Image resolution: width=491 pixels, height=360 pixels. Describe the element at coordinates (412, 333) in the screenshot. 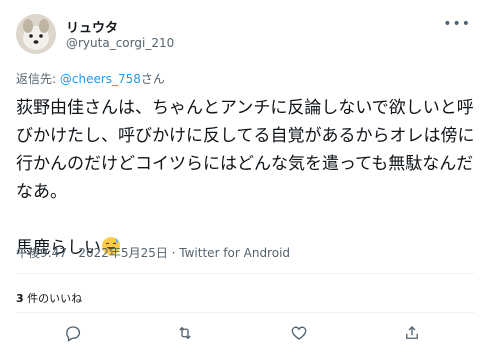

I see `share-icon` at that location.